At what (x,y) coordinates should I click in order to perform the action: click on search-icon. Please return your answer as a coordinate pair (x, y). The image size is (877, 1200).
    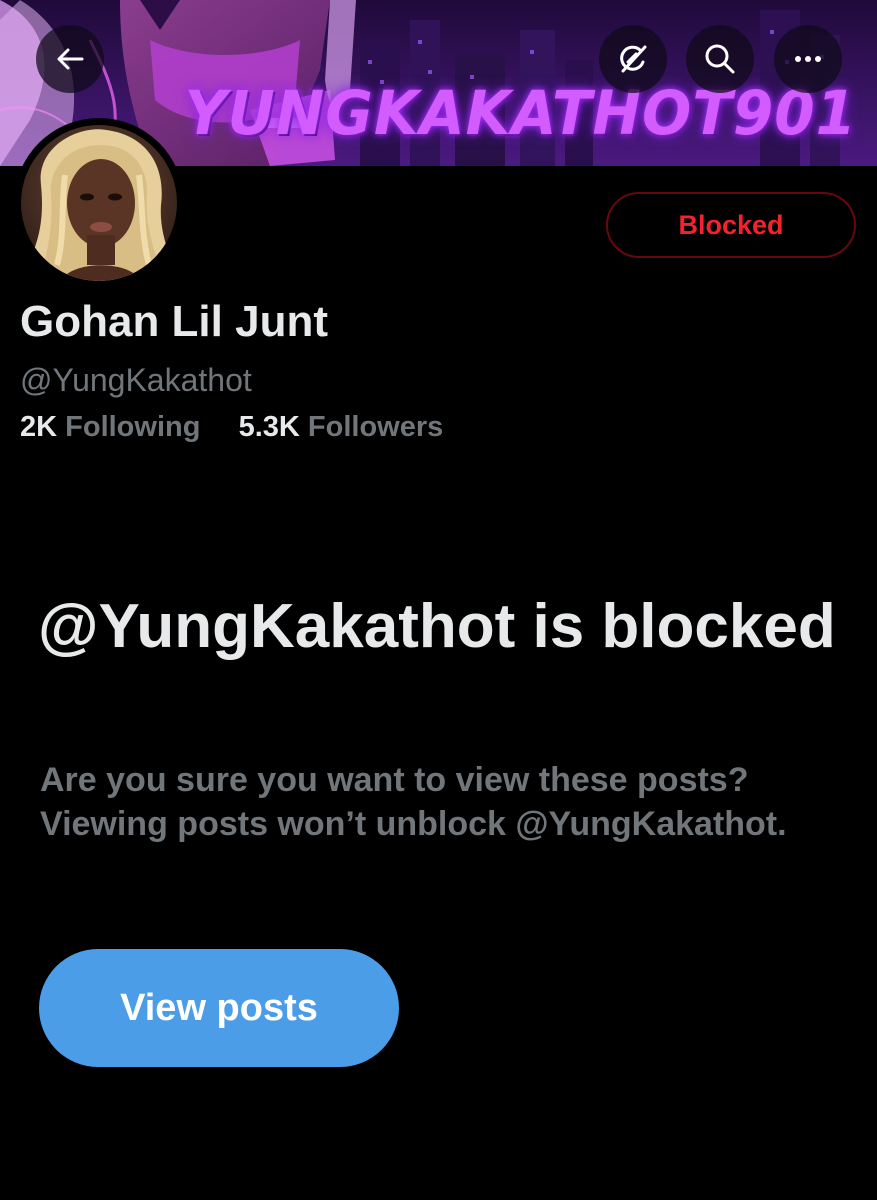
    Looking at the image, I should click on (720, 59).